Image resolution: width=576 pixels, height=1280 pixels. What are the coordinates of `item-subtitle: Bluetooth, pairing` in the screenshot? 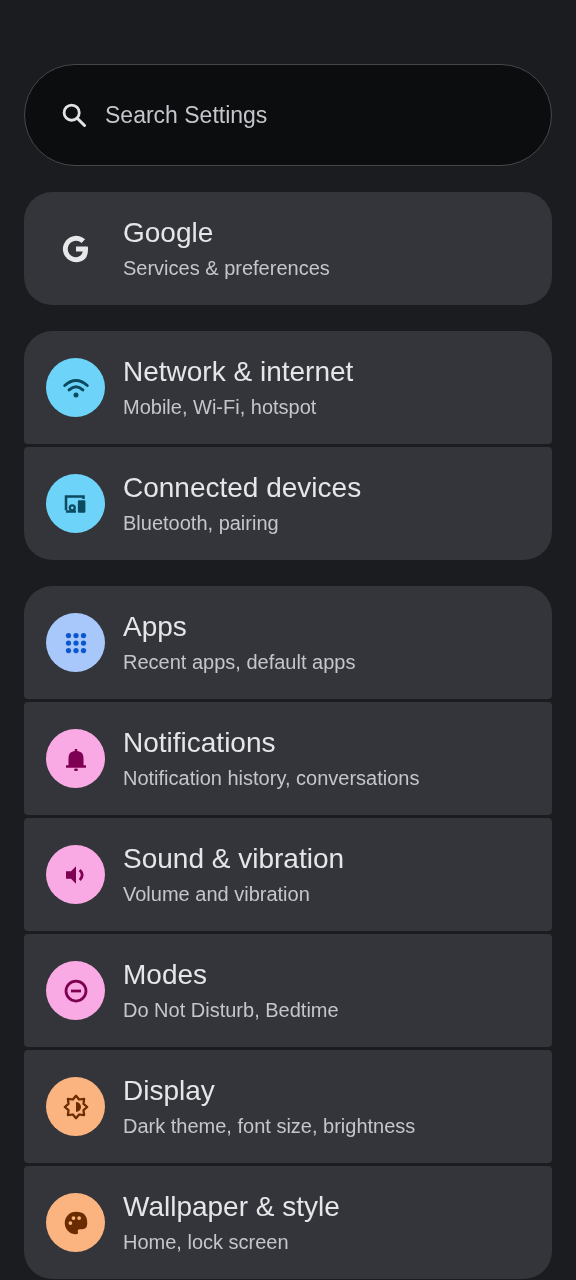 It's located at (201, 523).